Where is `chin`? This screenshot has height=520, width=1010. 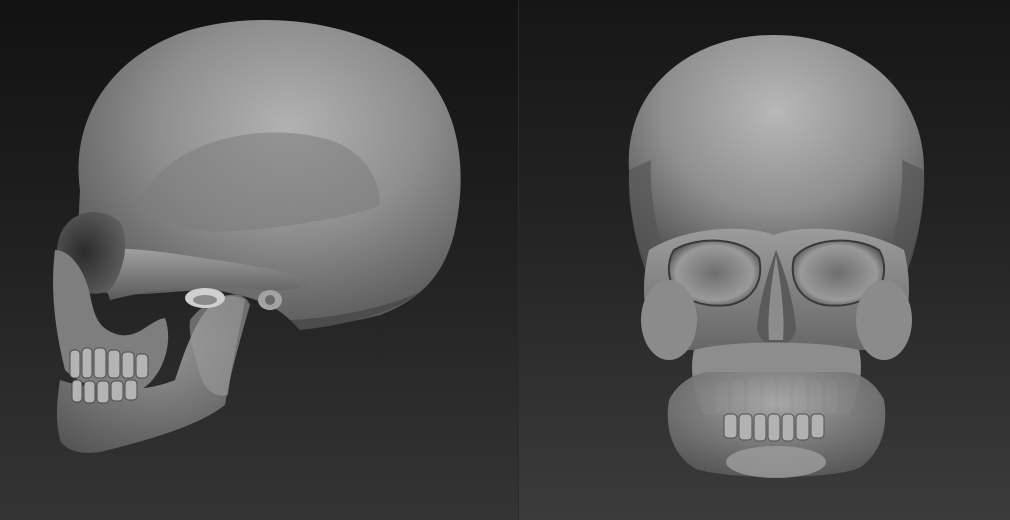
chin is located at coordinates (776, 462).